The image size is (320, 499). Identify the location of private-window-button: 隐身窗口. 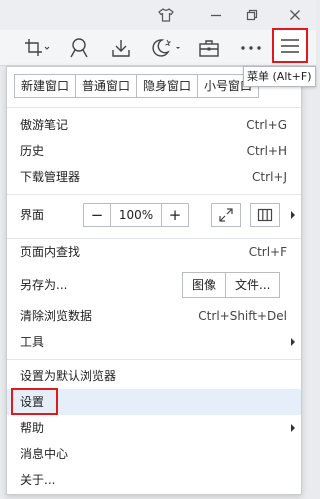
(167, 86).